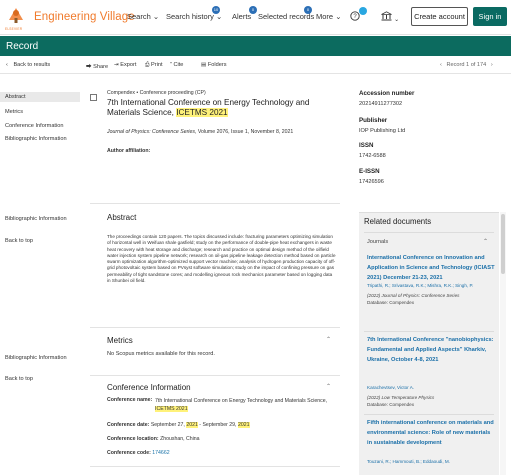 The width and height of the screenshot is (511, 475). What do you see at coordinates (139, 16) in the screenshot?
I see `nav-search-label: Search` at bounding box center [139, 16].